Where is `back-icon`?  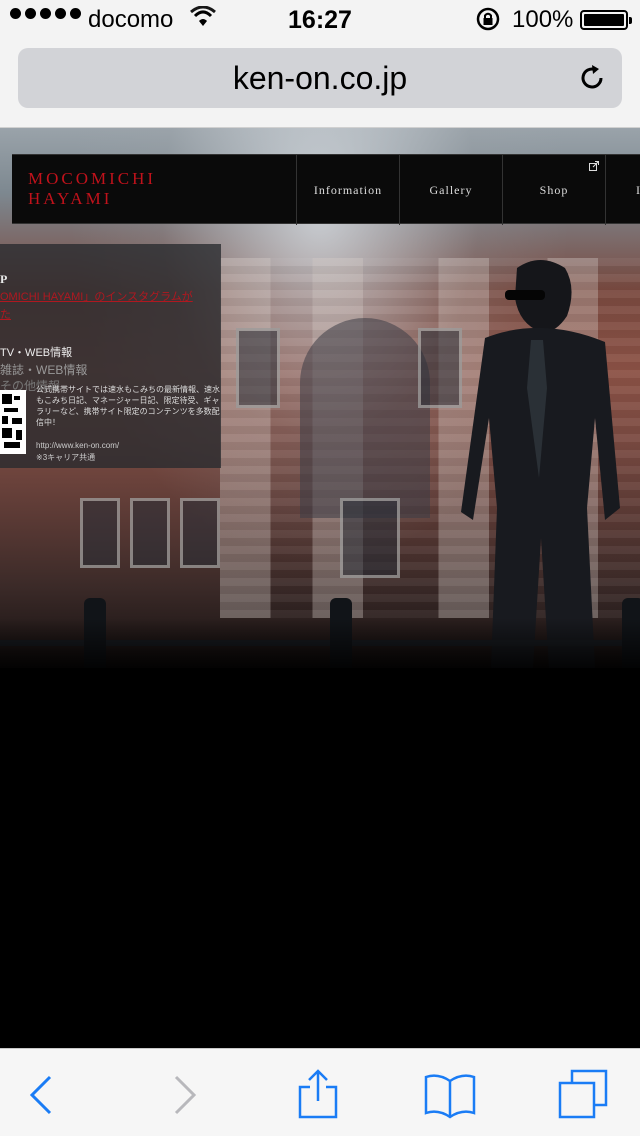 back-icon is located at coordinates (42, 1095).